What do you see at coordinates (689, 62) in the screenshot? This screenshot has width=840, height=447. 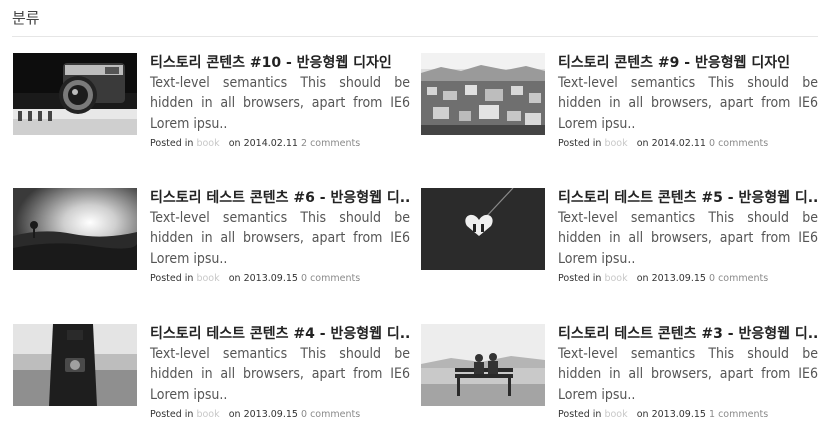 I see `post-title-link: 티스토리 콘텐츠 #9 - 반응형웹 디자인` at bounding box center [689, 62].